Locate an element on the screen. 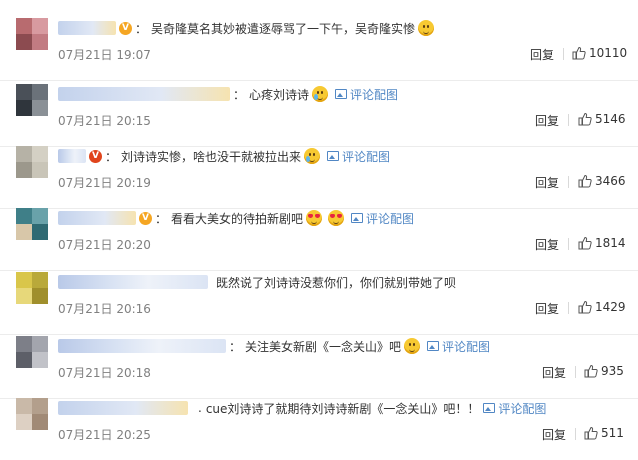  comment-line: V ： 吴奇隆莫名其妙被遣逐辱骂了一下午，吴奇隆实惨 is located at coordinates (247, 28).